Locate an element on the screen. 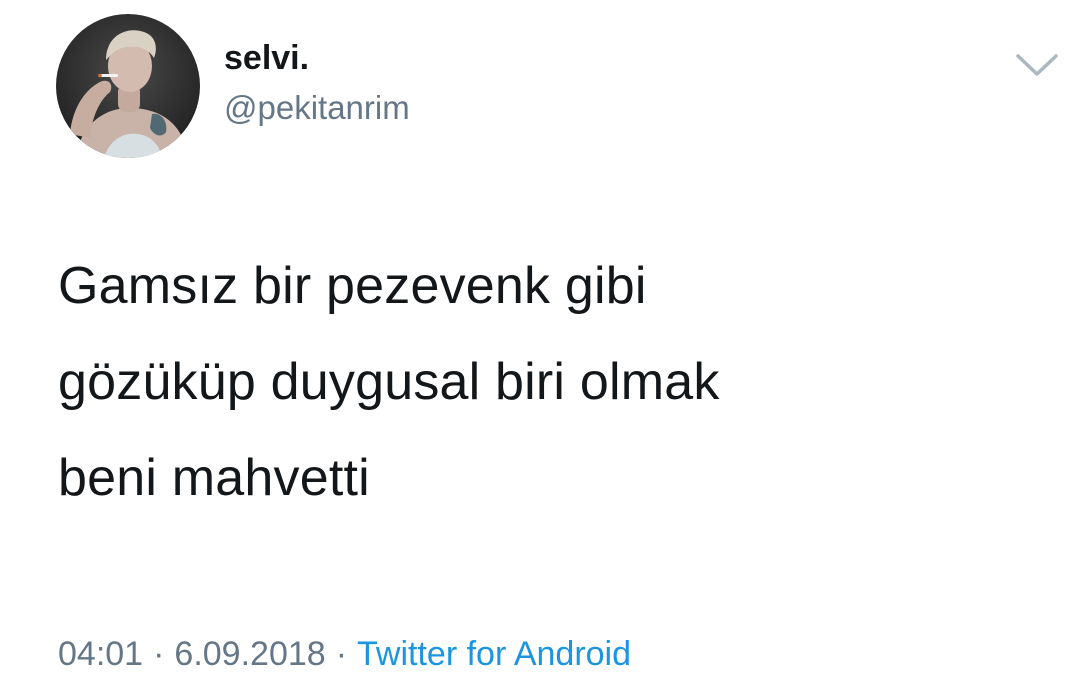  user-avatar is located at coordinates (128, 86).